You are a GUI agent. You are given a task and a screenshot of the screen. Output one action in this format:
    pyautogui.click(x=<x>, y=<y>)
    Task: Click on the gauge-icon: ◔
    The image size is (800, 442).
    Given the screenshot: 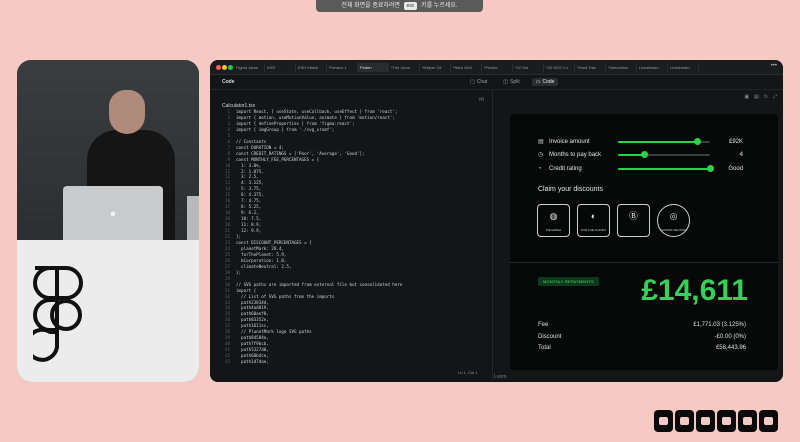 What is the action you would take?
    pyautogui.click(x=540, y=169)
    